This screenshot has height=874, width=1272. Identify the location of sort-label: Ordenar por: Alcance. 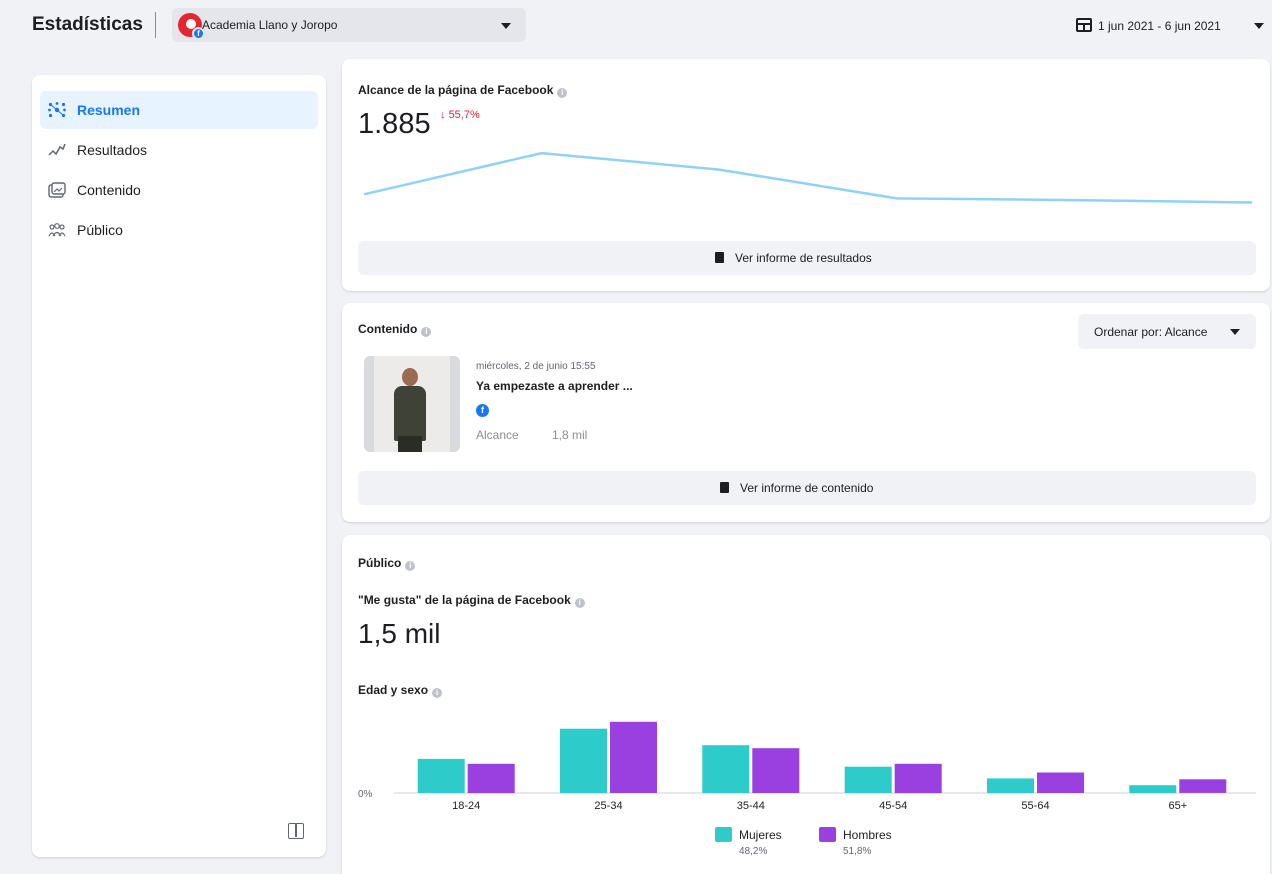
(1151, 332).